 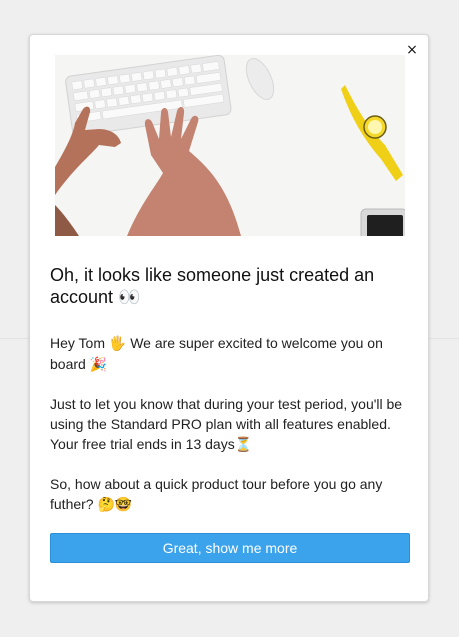 What do you see at coordinates (123, 505) in the screenshot?
I see `nerd-face-icon: 🤓` at bounding box center [123, 505].